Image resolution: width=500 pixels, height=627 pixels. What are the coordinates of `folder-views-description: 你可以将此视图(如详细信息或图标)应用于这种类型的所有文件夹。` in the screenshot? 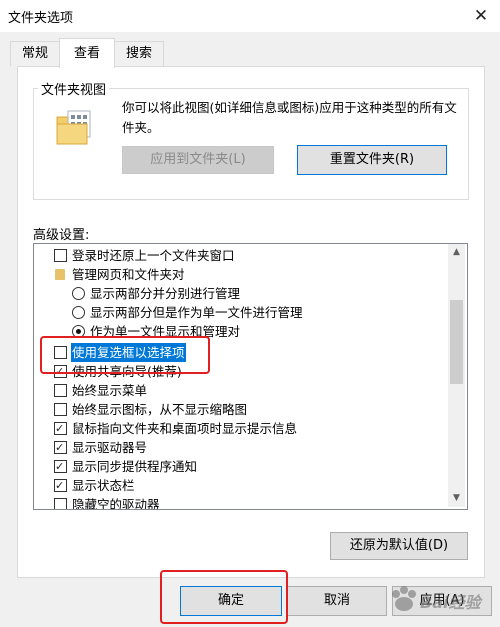 It's located at (289, 117).